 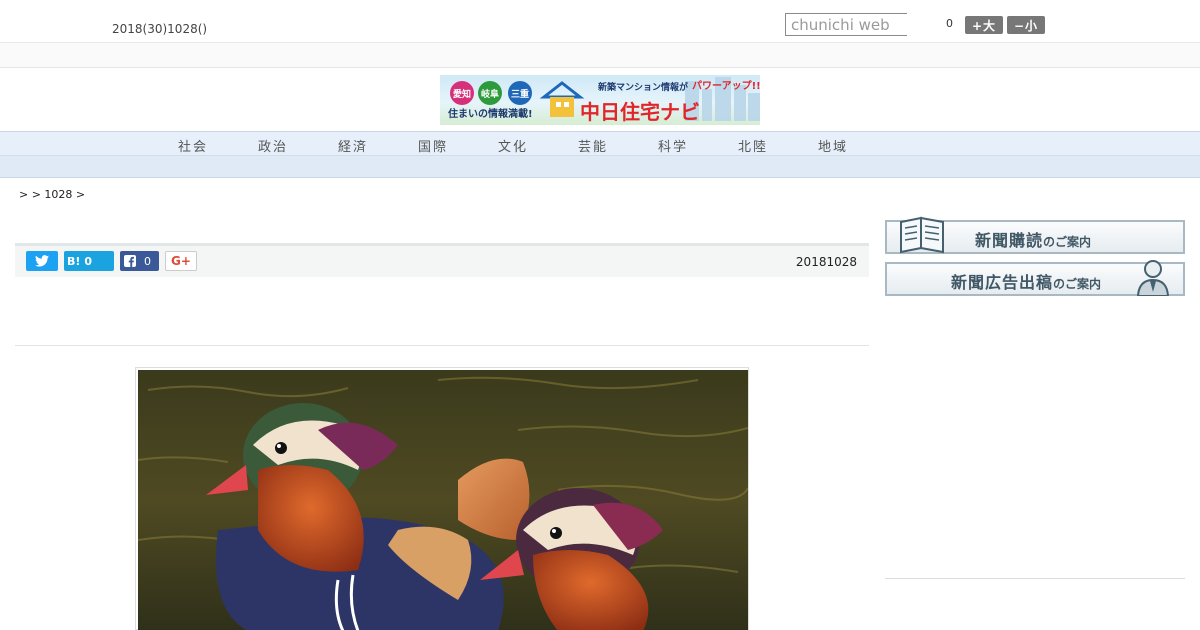 I want to click on newspaper-subscription-button: 新聞購読のご案内, so click(x=1035, y=235).